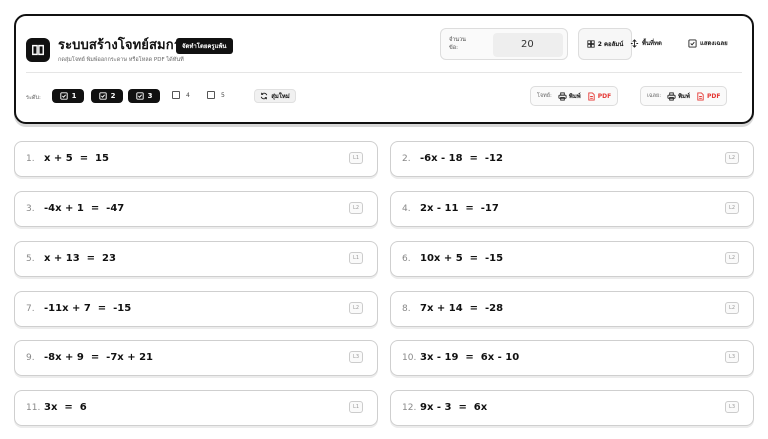 The width and height of the screenshot is (768, 439). Describe the element at coordinates (196, 309) in the screenshot. I see `problem-card: 7. -11x + 7 = -15 L2` at that location.